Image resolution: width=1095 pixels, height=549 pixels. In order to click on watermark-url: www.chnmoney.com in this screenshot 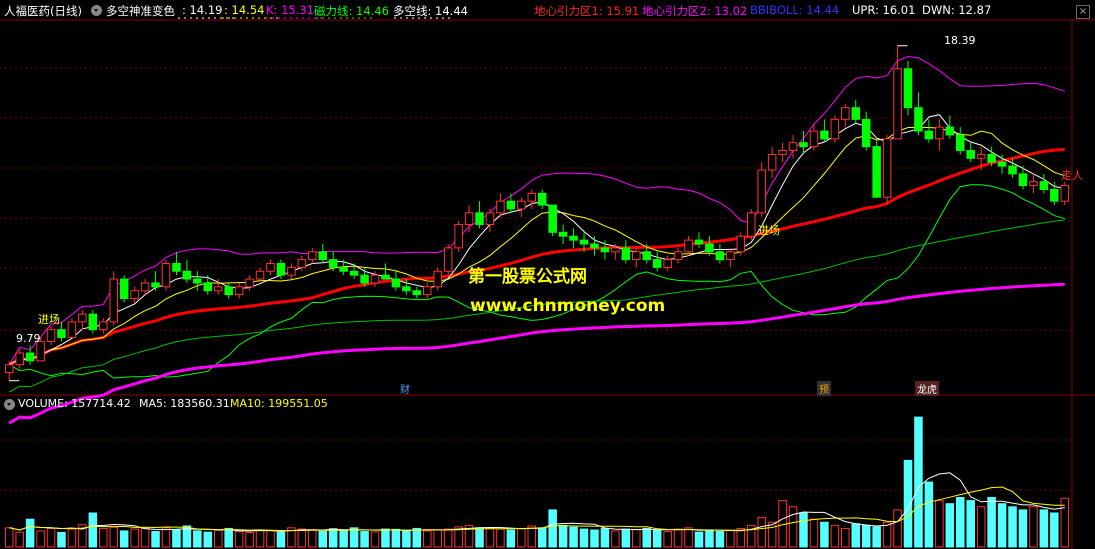, I will do `click(568, 306)`.